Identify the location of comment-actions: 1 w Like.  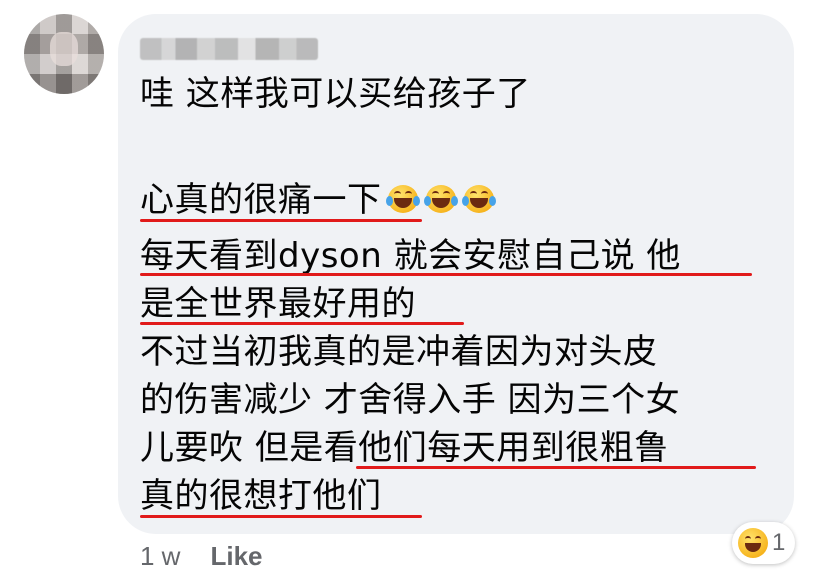
(201, 556).